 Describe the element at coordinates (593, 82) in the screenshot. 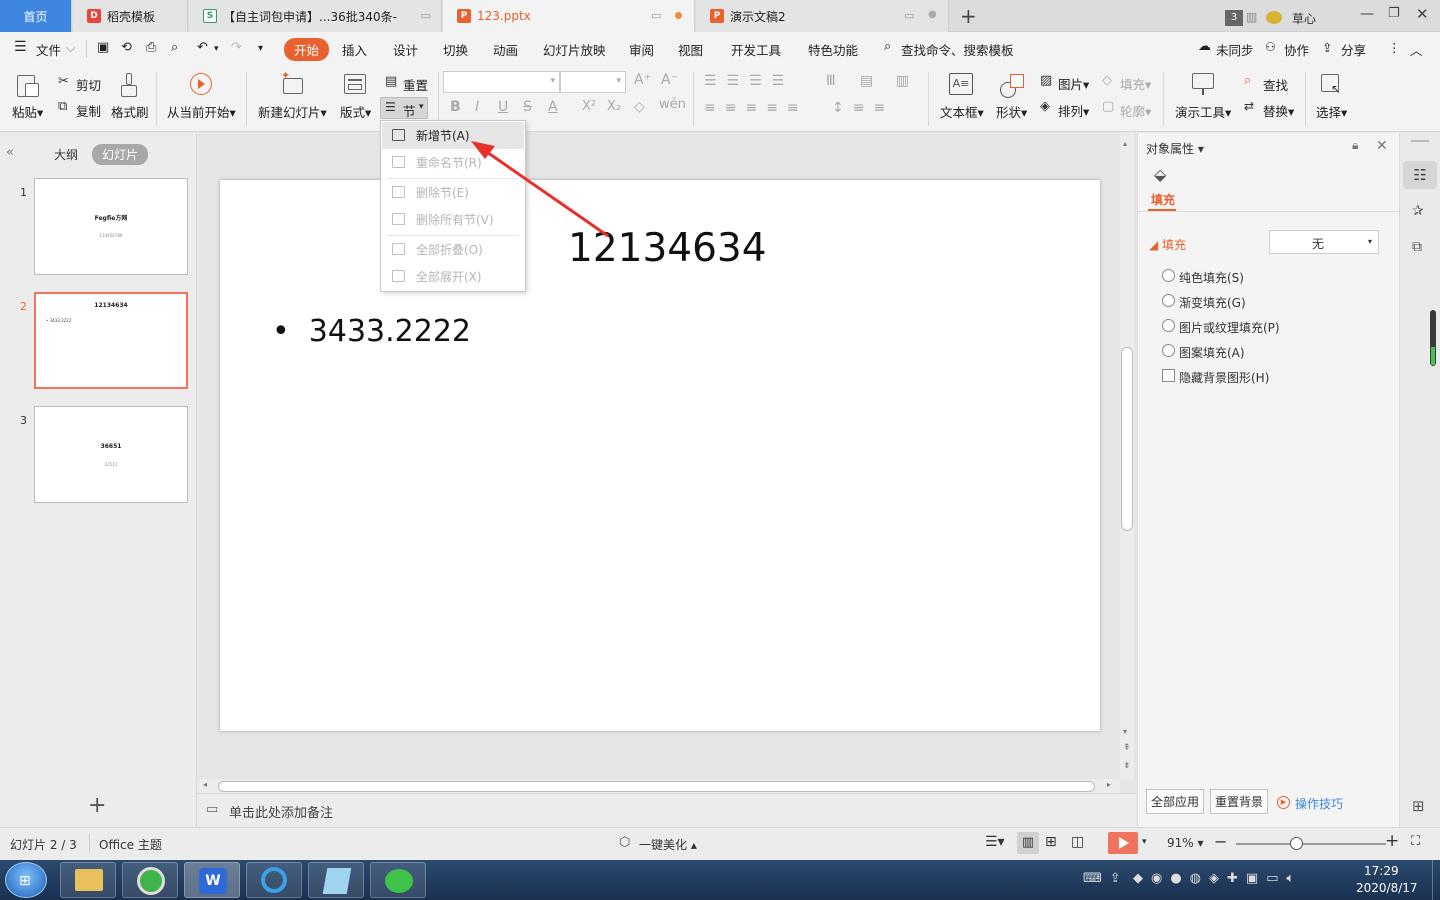

I see `font-size-select: ▾` at that location.